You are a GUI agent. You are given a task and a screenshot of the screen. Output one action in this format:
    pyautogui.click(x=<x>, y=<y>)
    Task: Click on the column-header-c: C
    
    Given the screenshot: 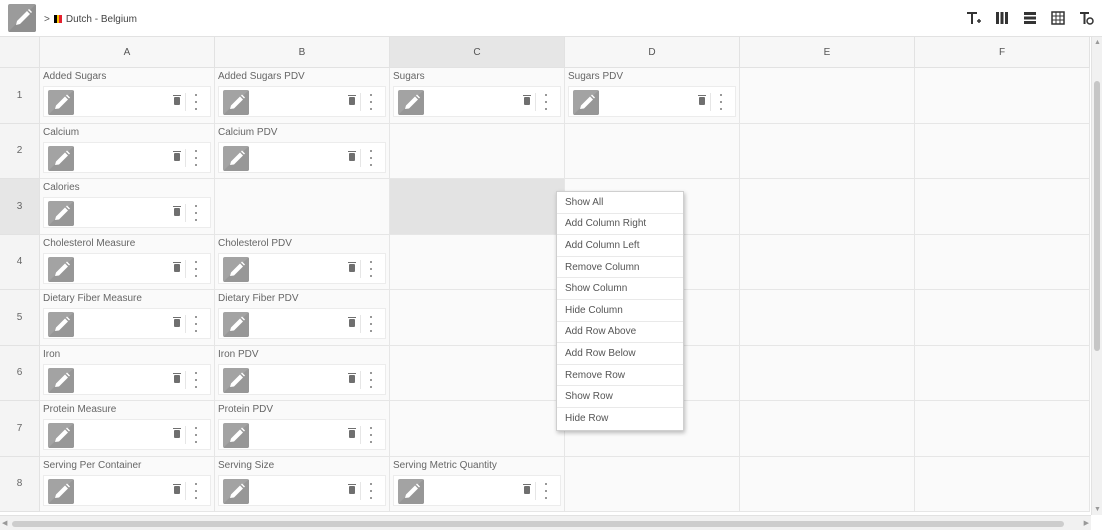 What is the action you would take?
    pyautogui.click(x=477, y=52)
    